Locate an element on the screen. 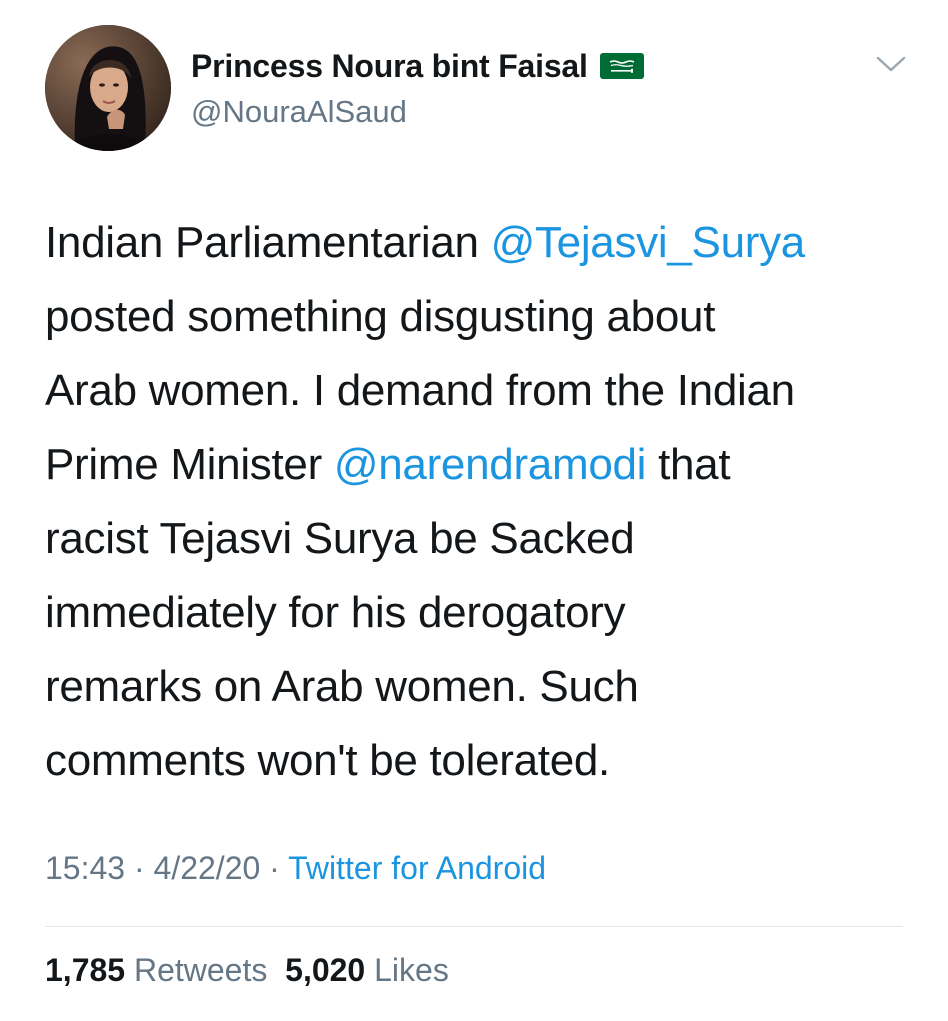  tweet-text-line: posted something disgusting about is located at coordinates (480, 317).